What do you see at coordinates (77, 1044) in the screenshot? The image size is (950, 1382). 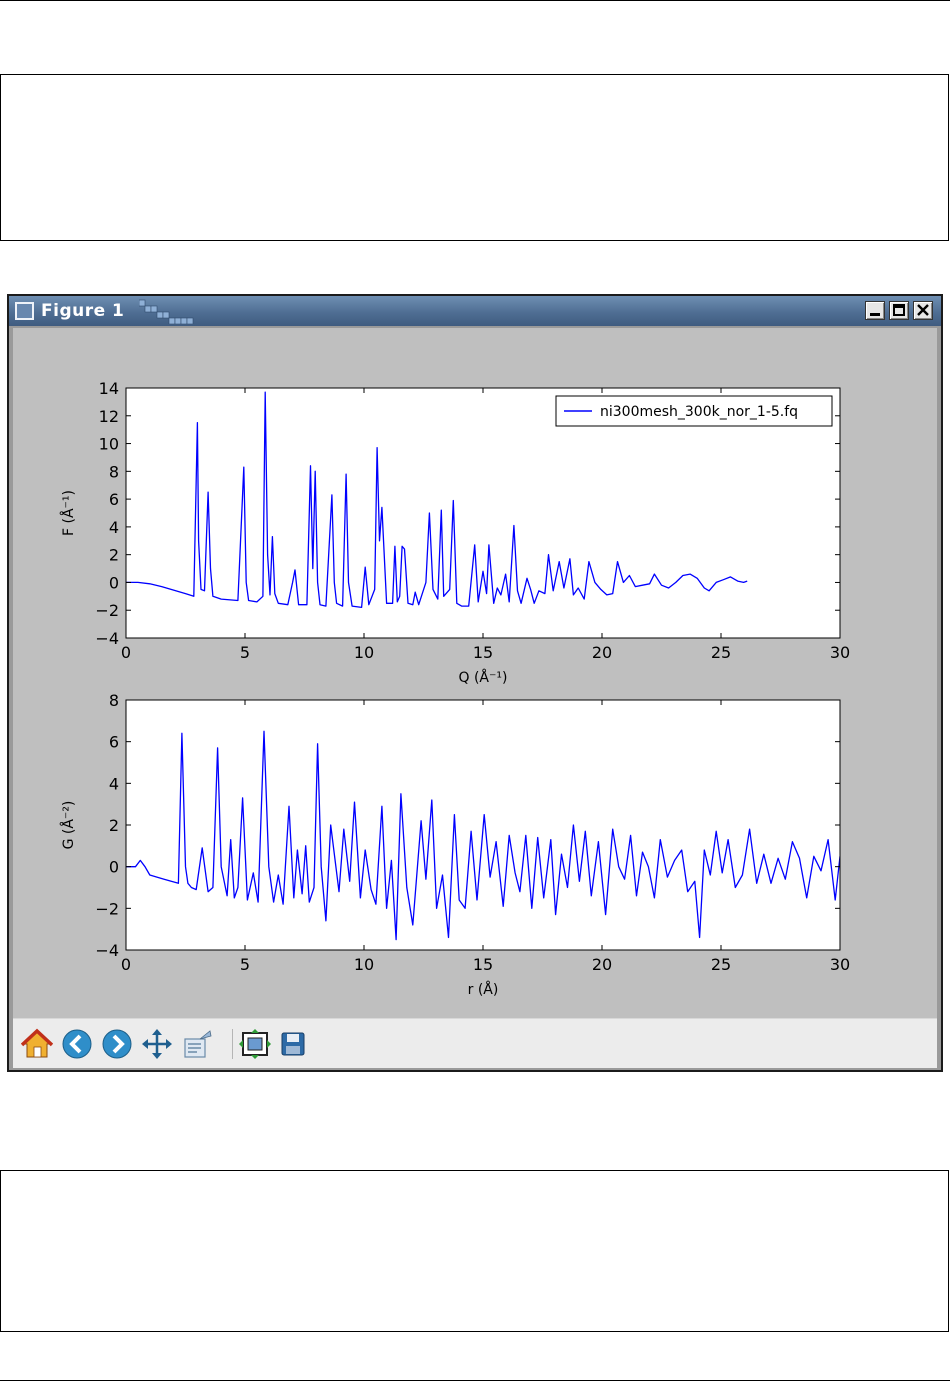 I see `back-arrow-icon` at bounding box center [77, 1044].